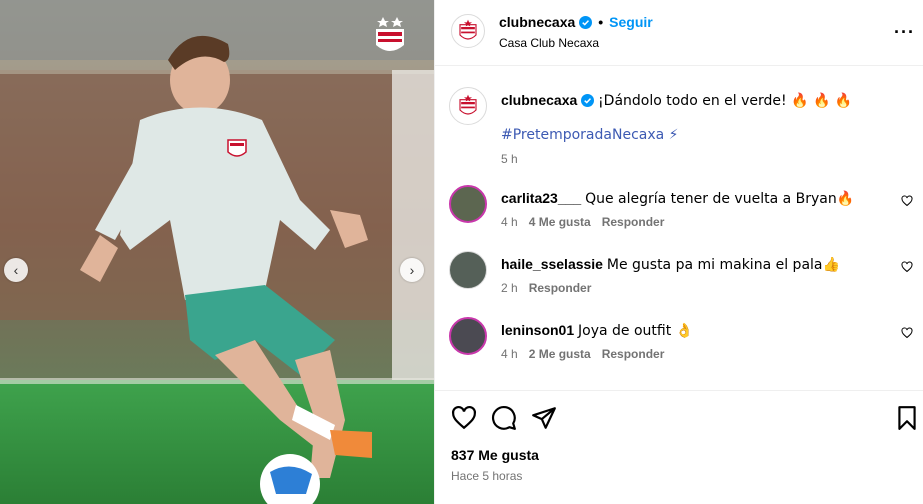  Describe the element at coordinates (504, 418) in the screenshot. I see `comment-bubble-icon` at that location.